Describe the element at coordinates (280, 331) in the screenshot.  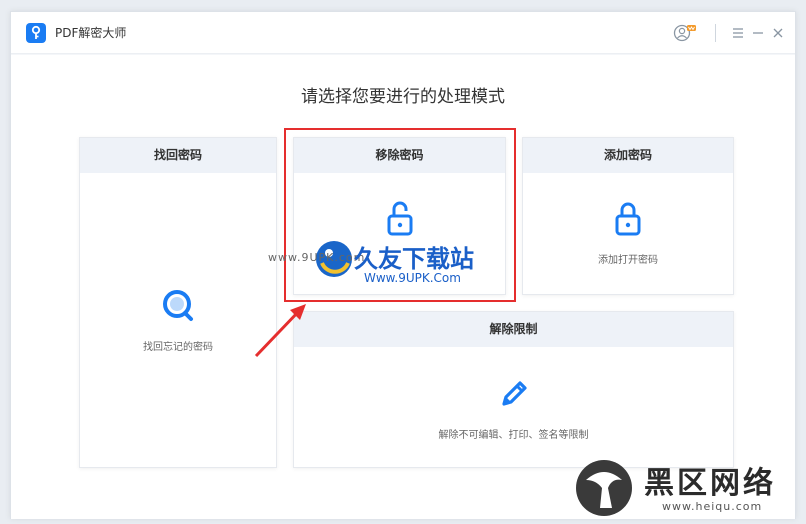
I see `annotation-arrow` at that location.